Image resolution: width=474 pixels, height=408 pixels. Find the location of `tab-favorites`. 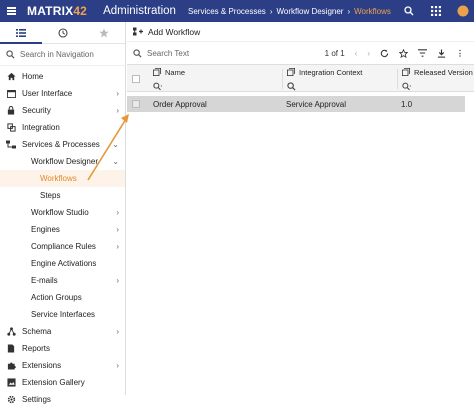

tab-favorites is located at coordinates (104, 32).